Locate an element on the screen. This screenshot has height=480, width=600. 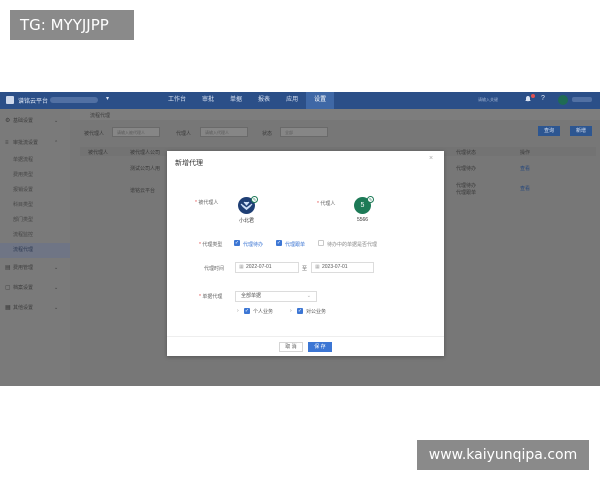
doc-select: 全部单据 ⌄ is located at coordinates (276, 296).